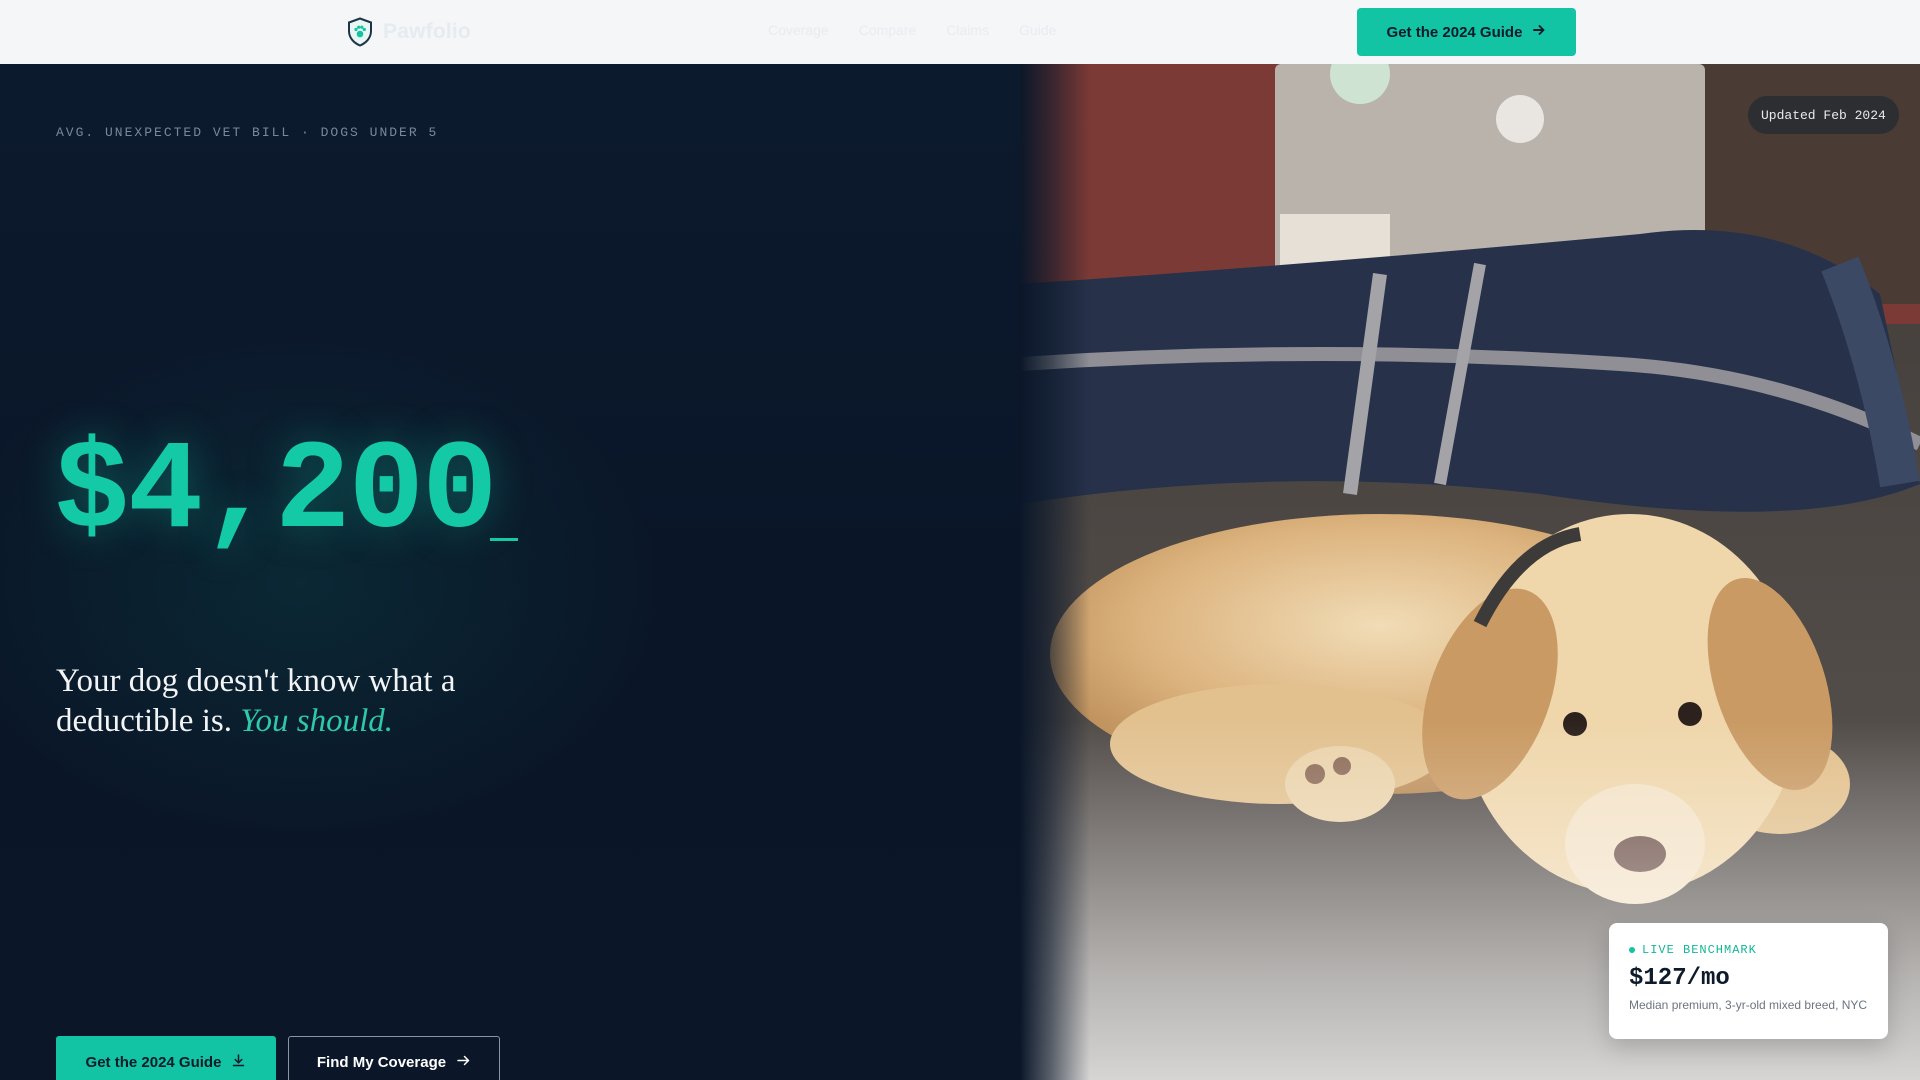  Describe the element at coordinates (504, 539) in the screenshot. I see `typing-cursor` at that location.